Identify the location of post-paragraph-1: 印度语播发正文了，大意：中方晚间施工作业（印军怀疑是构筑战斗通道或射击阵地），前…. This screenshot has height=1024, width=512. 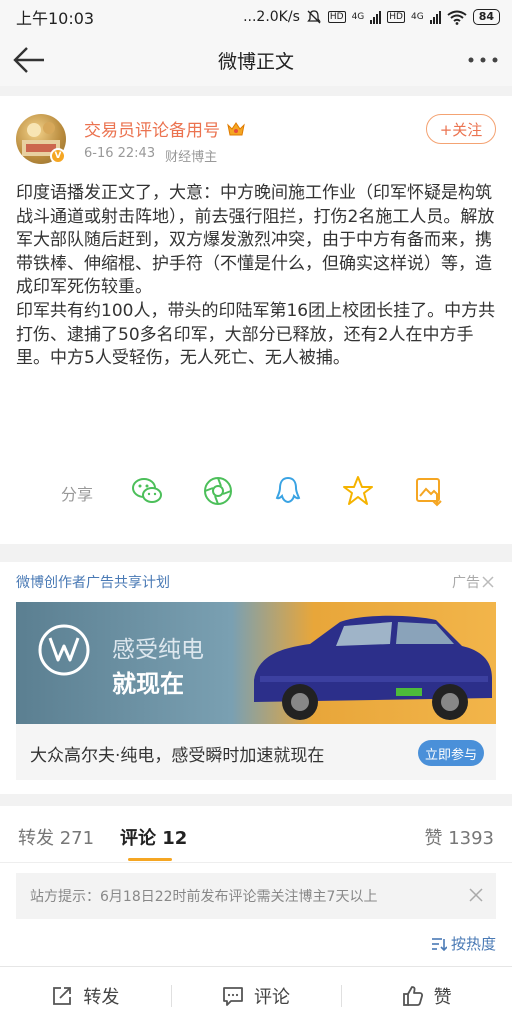
(255, 240).